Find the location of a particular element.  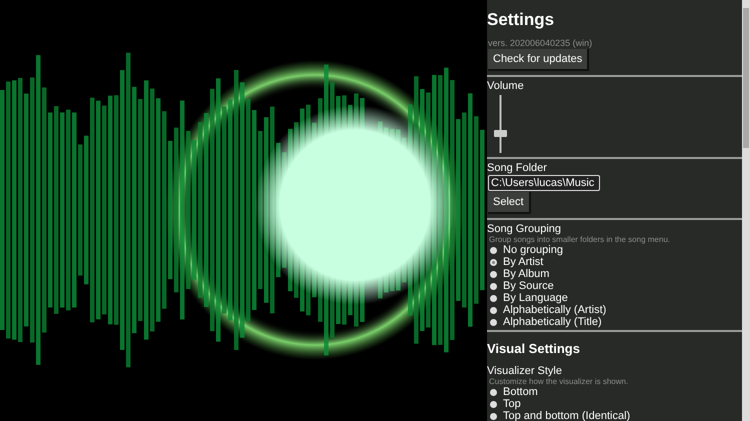

radio-option: Bottom is located at coordinates (616, 392).